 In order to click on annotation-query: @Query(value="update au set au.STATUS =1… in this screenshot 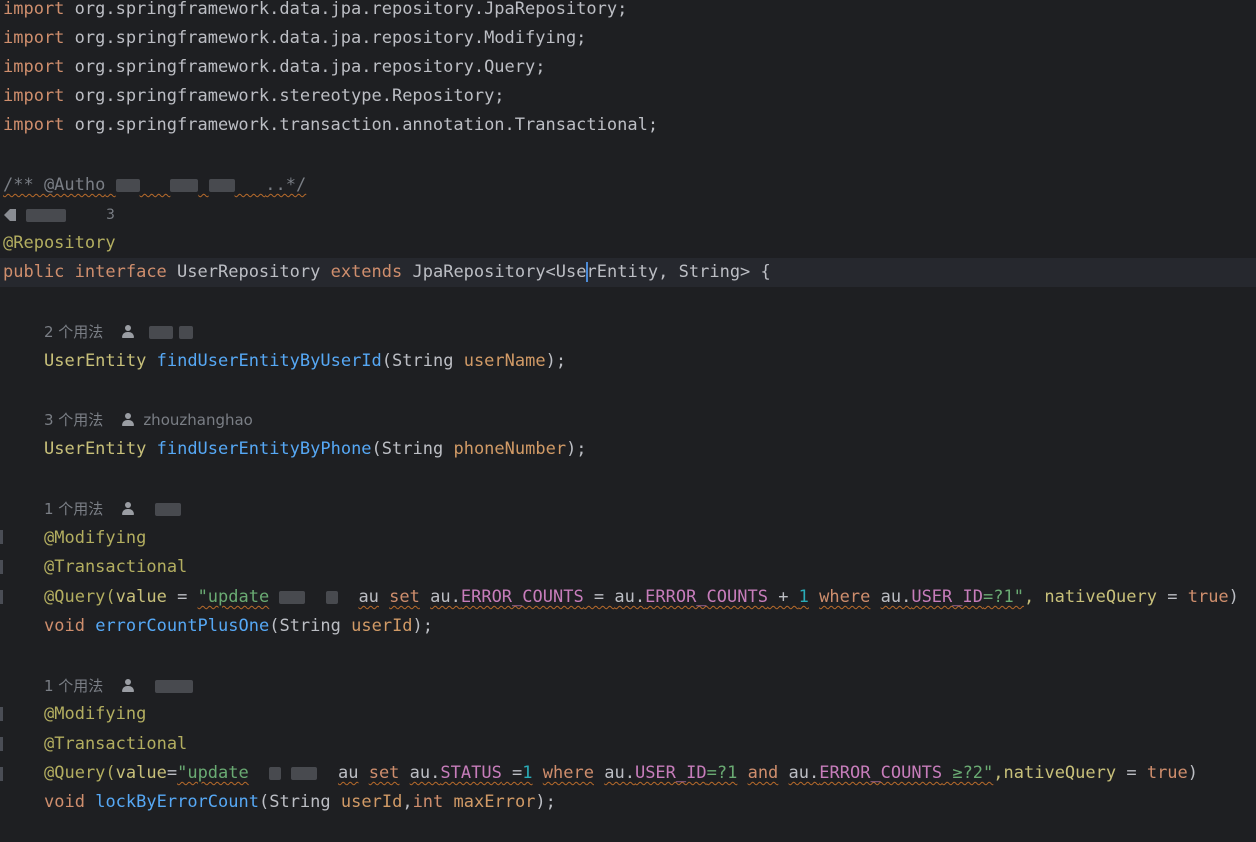, I will do `click(621, 773)`.